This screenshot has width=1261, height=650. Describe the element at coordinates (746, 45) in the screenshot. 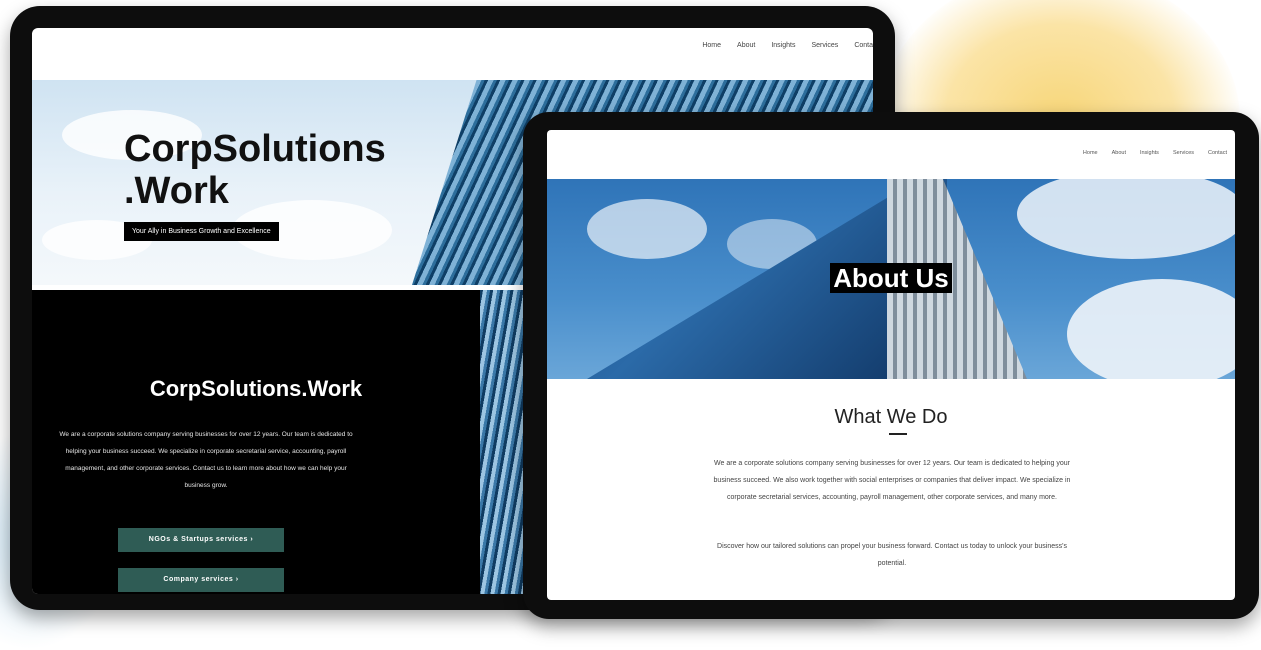

I see `back-nav-about: About` at that location.